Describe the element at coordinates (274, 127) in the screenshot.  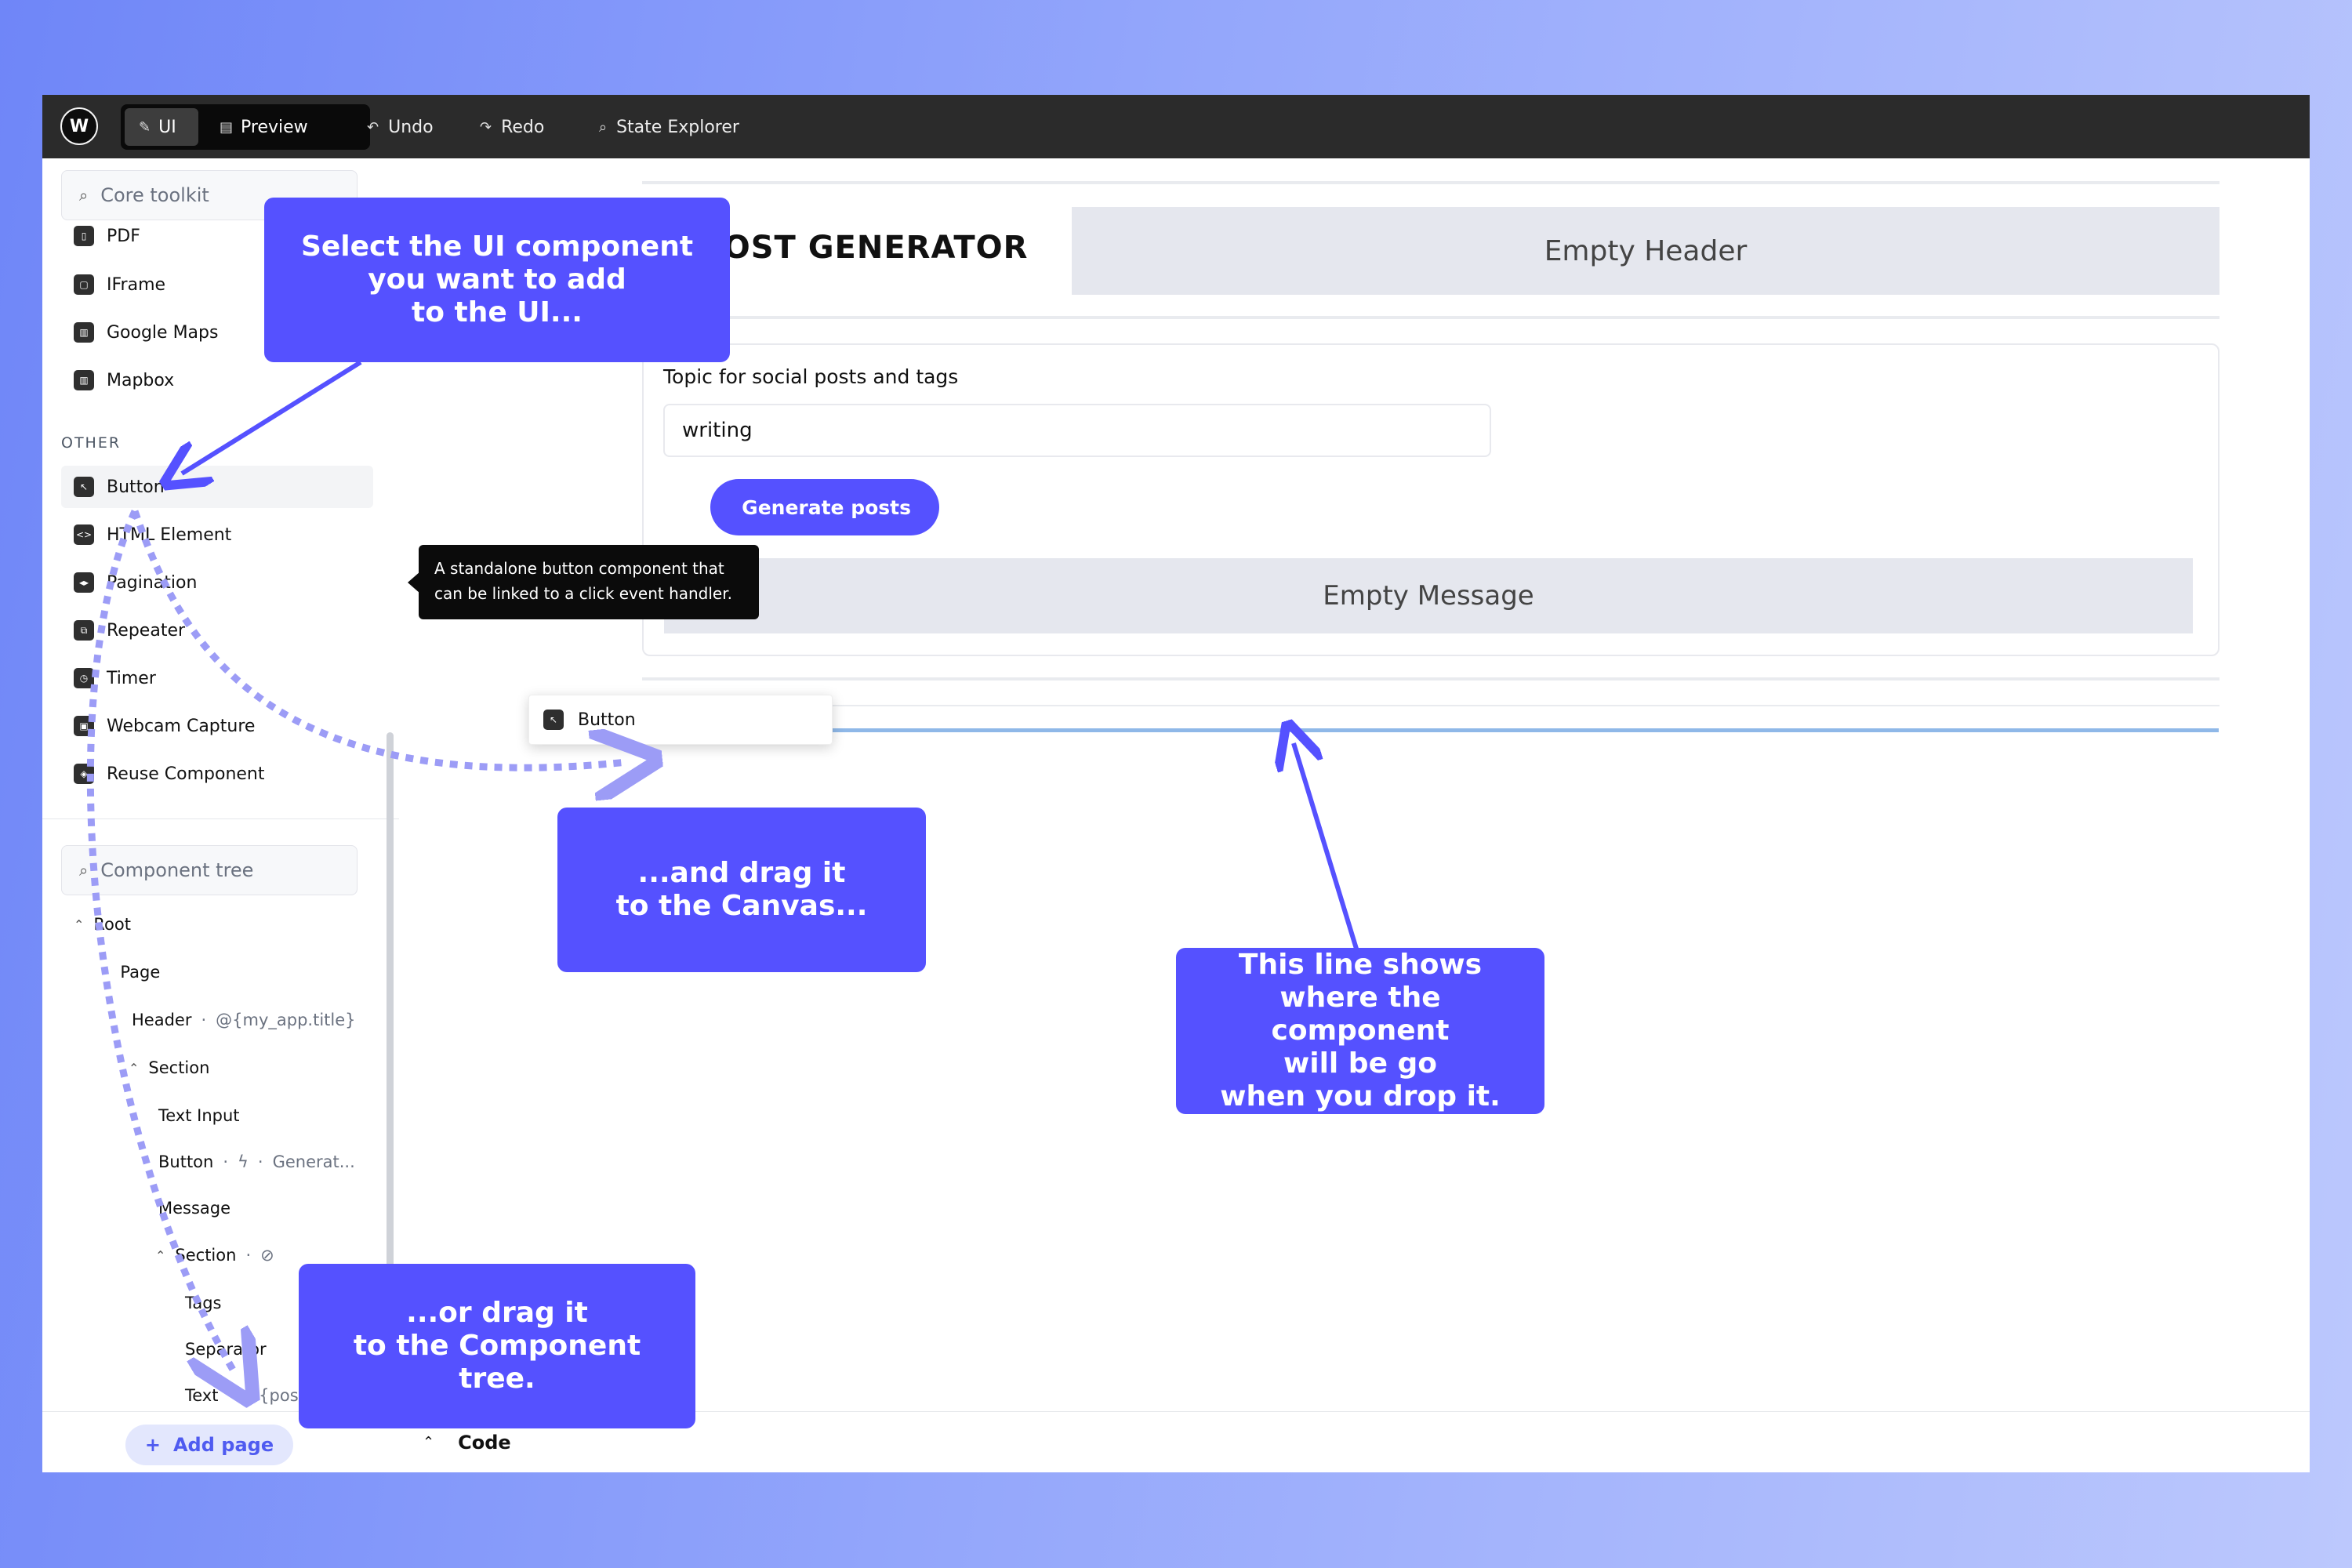
I see `preview-mode-label: Preview` at that location.